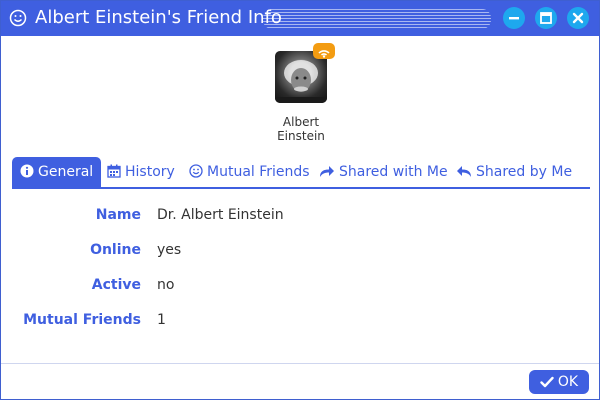  Describe the element at coordinates (114, 171) in the screenshot. I see `calendar-icon` at that location.